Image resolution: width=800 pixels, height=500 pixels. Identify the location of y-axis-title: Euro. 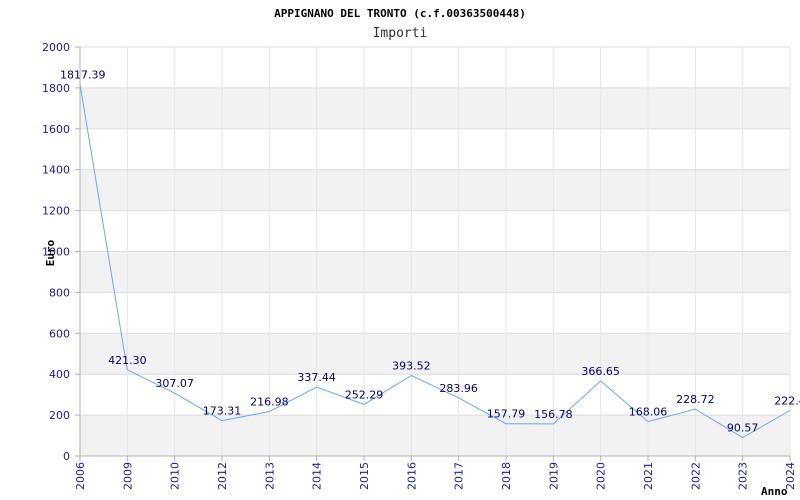
(50, 252).